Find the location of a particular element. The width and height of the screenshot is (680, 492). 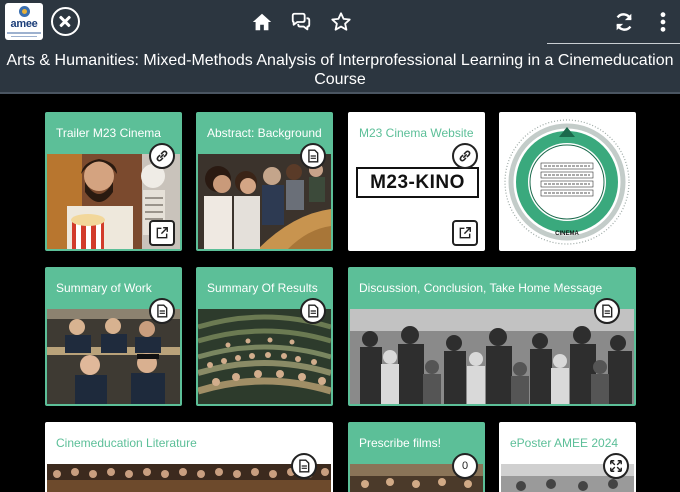

tile-m23-cinema-website: M23 Cinema Website M23-KINO is located at coordinates (416, 181).